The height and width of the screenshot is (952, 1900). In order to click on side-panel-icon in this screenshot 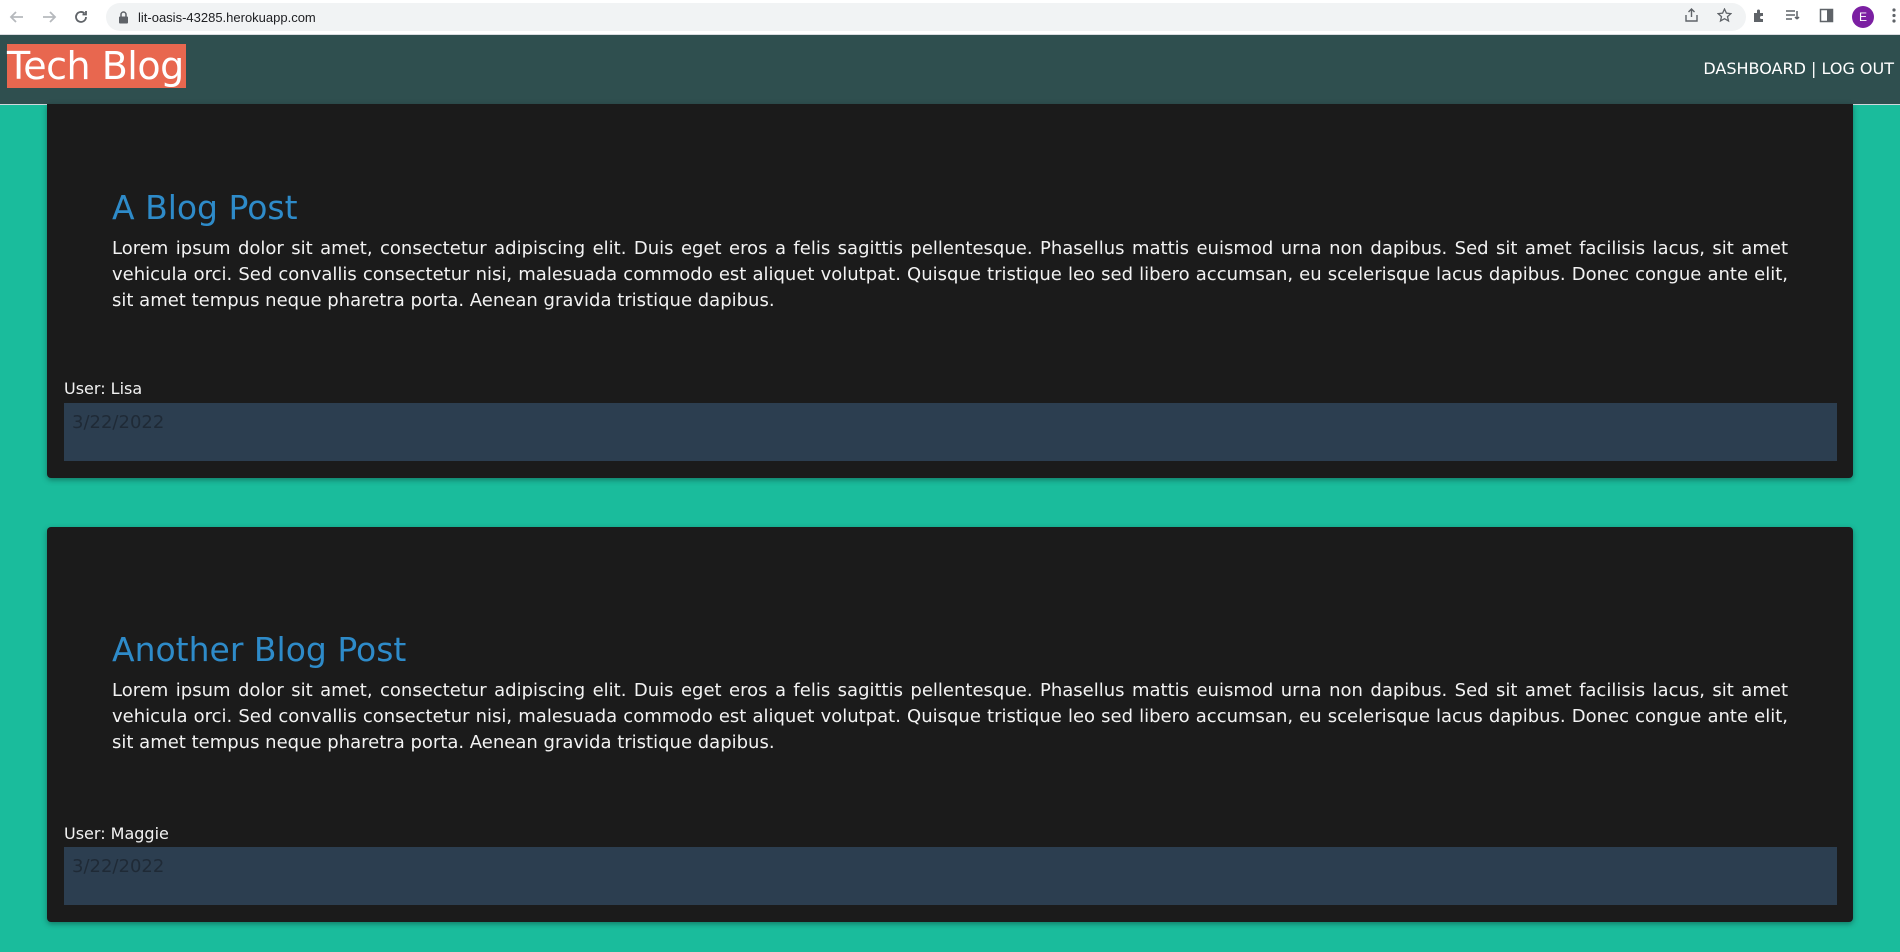, I will do `click(1826, 17)`.